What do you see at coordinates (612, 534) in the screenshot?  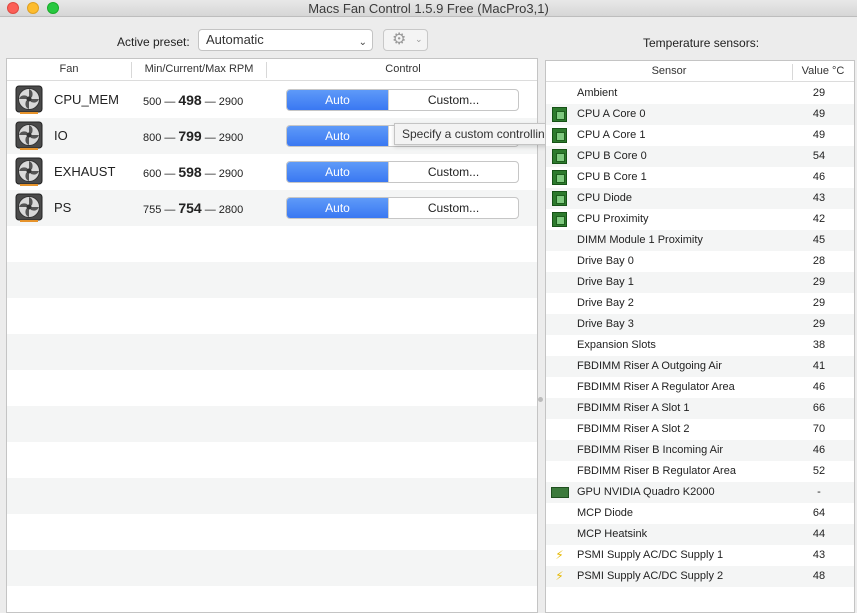 I see `sensor-name: MCP Heatsink` at bounding box center [612, 534].